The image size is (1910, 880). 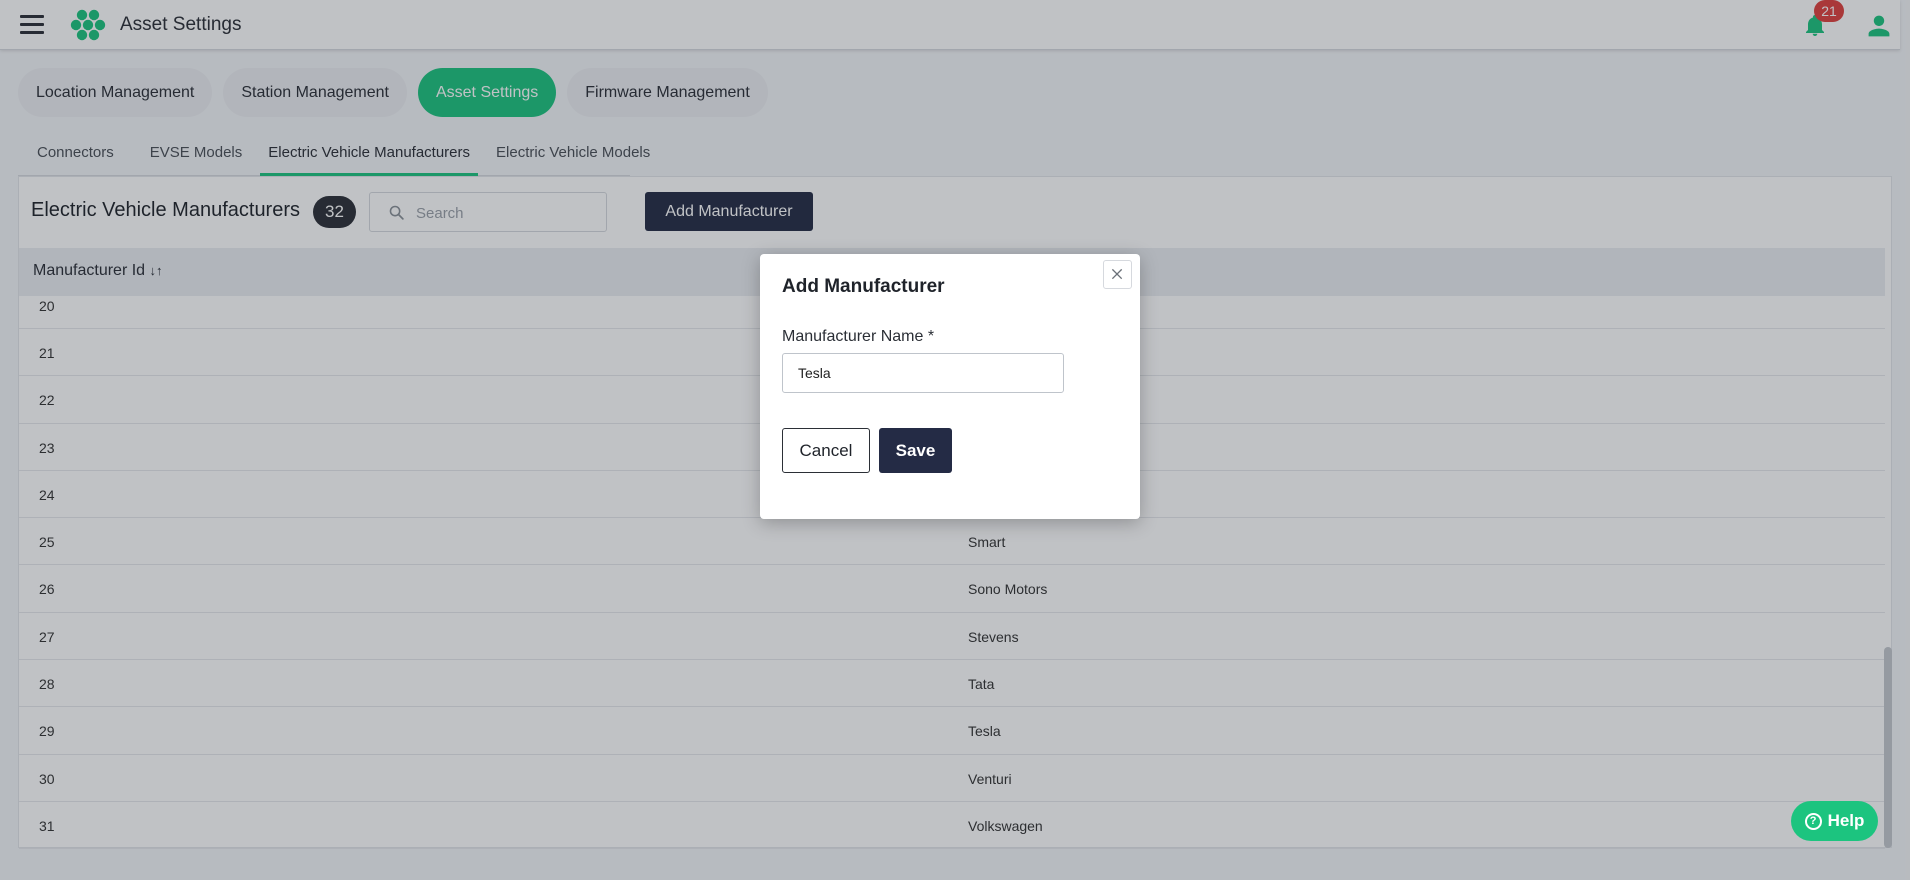 What do you see at coordinates (826, 450) in the screenshot?
I see `cancel-button: Cancel` at bounding box center [826, 450].